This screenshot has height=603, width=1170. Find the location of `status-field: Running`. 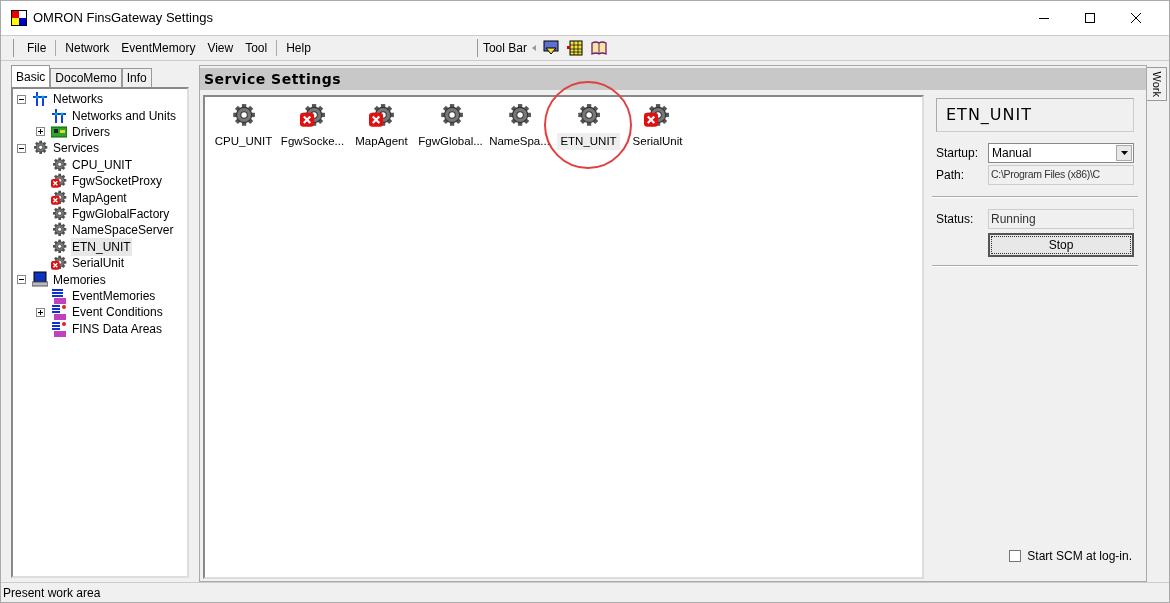

status-field: Running is located at coordinates (1061, 219).